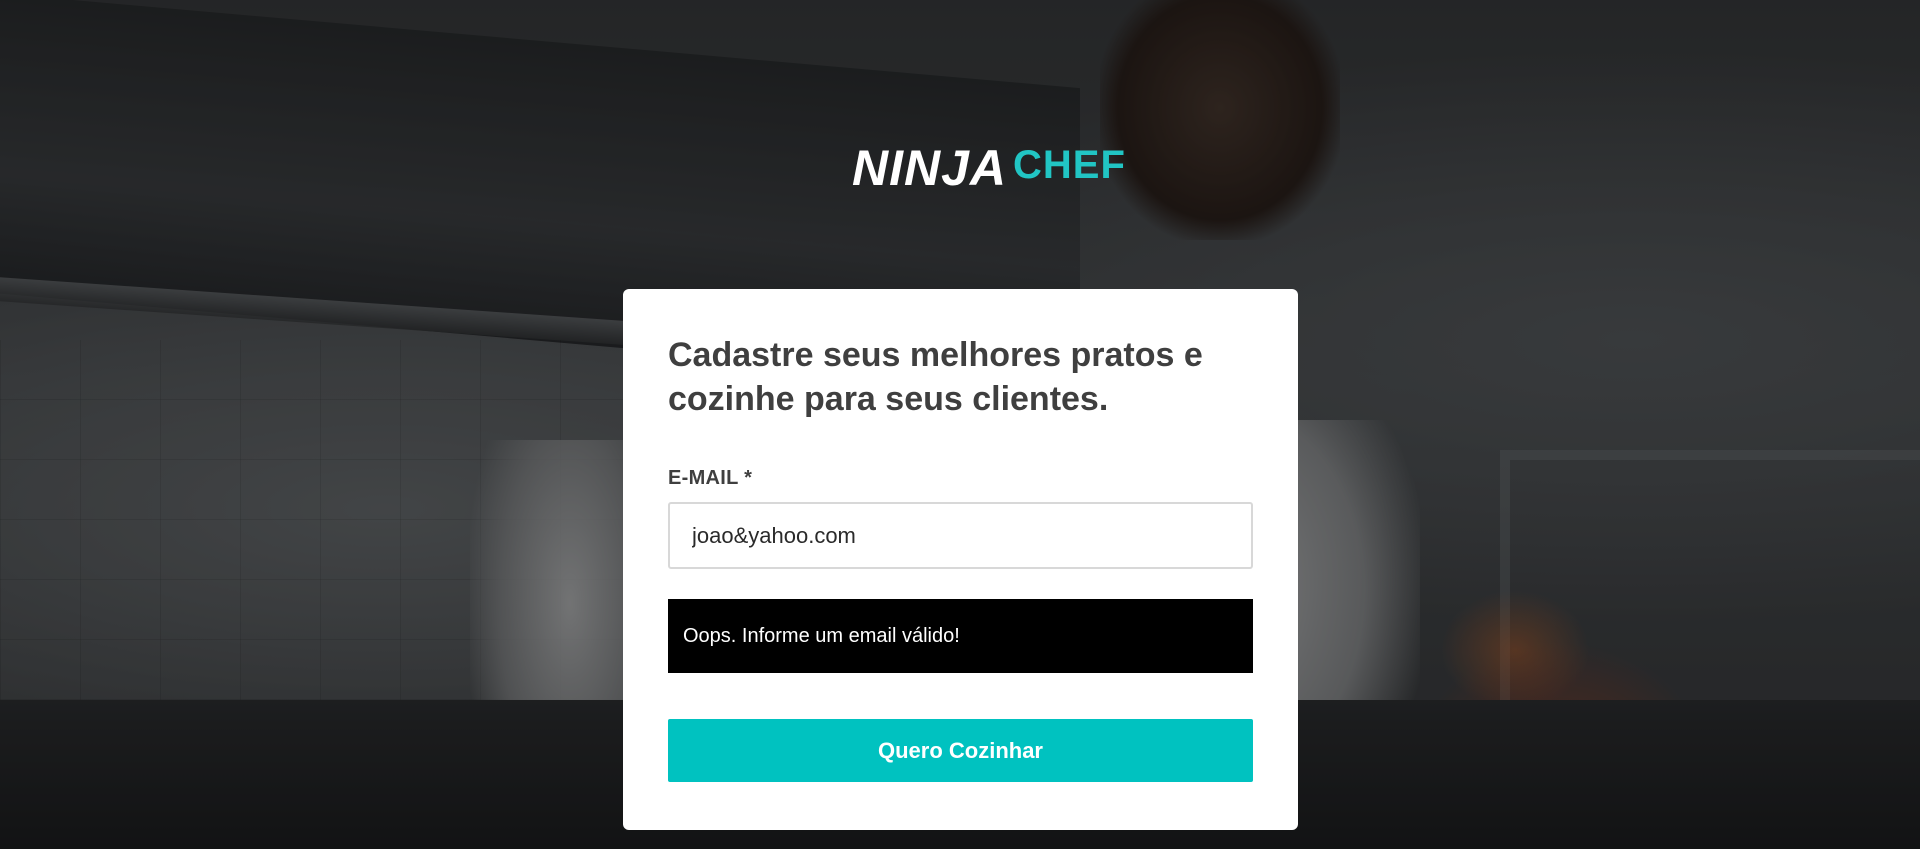 The height and width of the screenshot is (849, 1920). Describe the element at coordinates (821, 635) in the screenshot. I see `error-message: Oops. Informe um email válido!` at that location.